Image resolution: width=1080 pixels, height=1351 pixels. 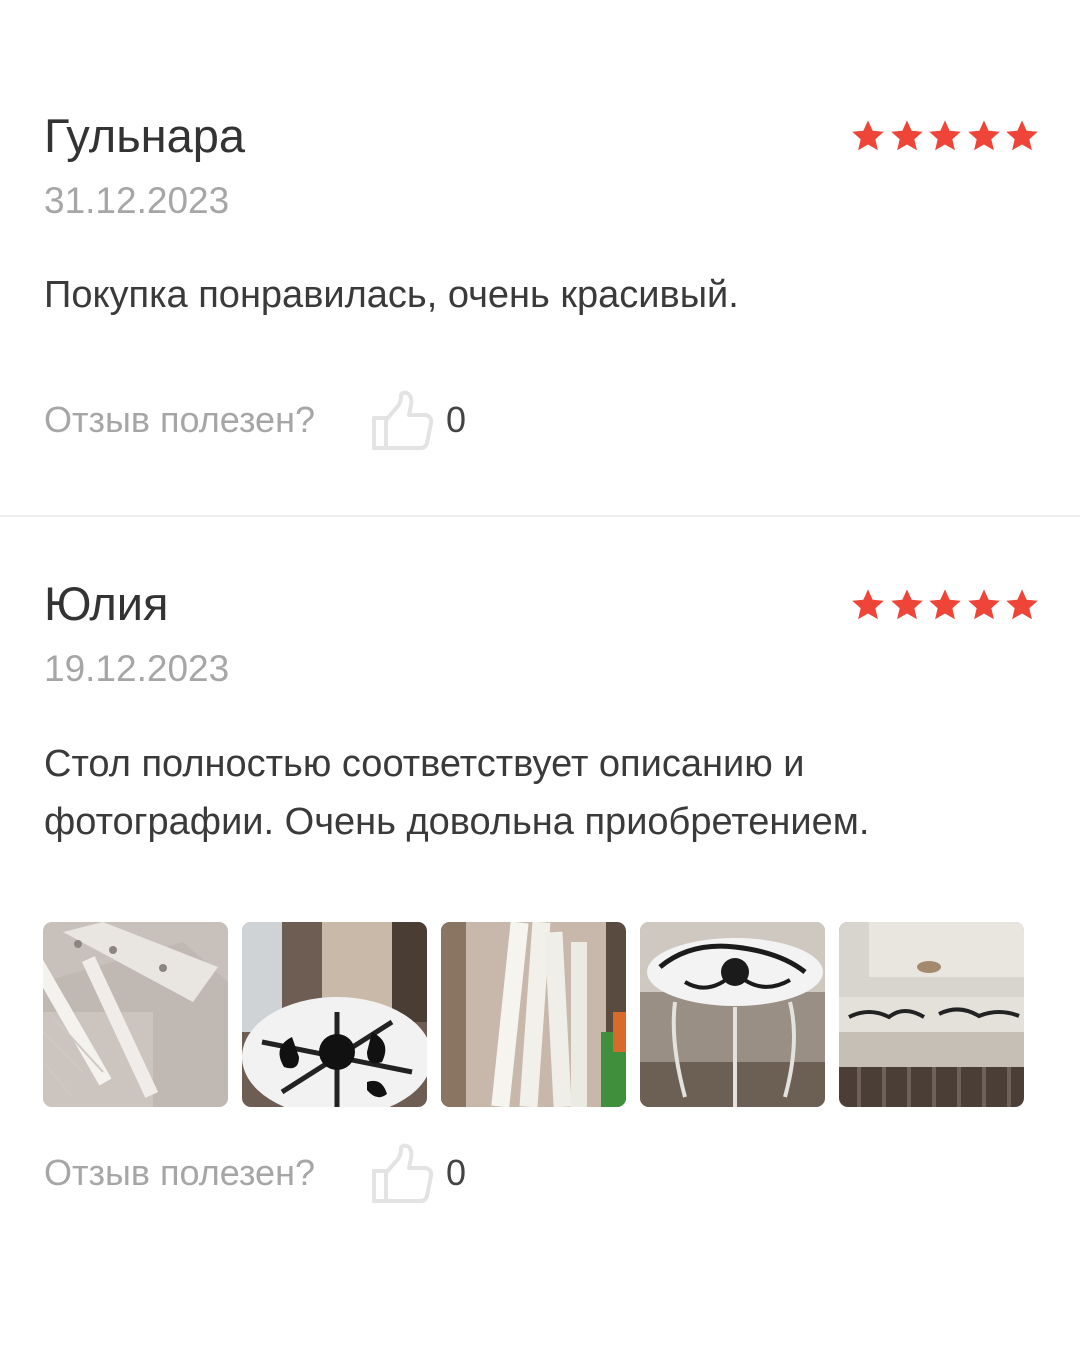 What do you see at coordinates (391, 295) in the screenshot?
I see `review-text: Покупка понравилась, очень красивый.` at bounding box center [391, 295].